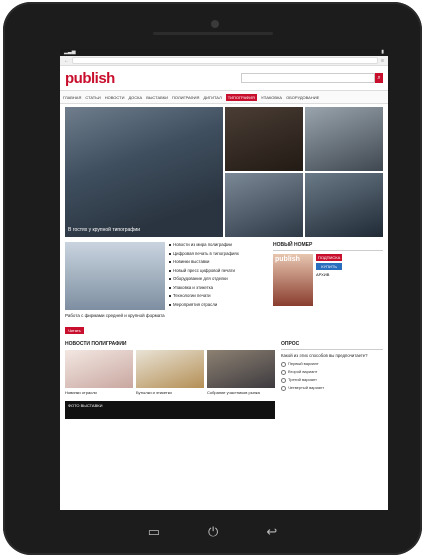 The image size is (425, 558). I want to click on promo-banner: ФОТО ВЫСТАВКИ, so click(170, 410).